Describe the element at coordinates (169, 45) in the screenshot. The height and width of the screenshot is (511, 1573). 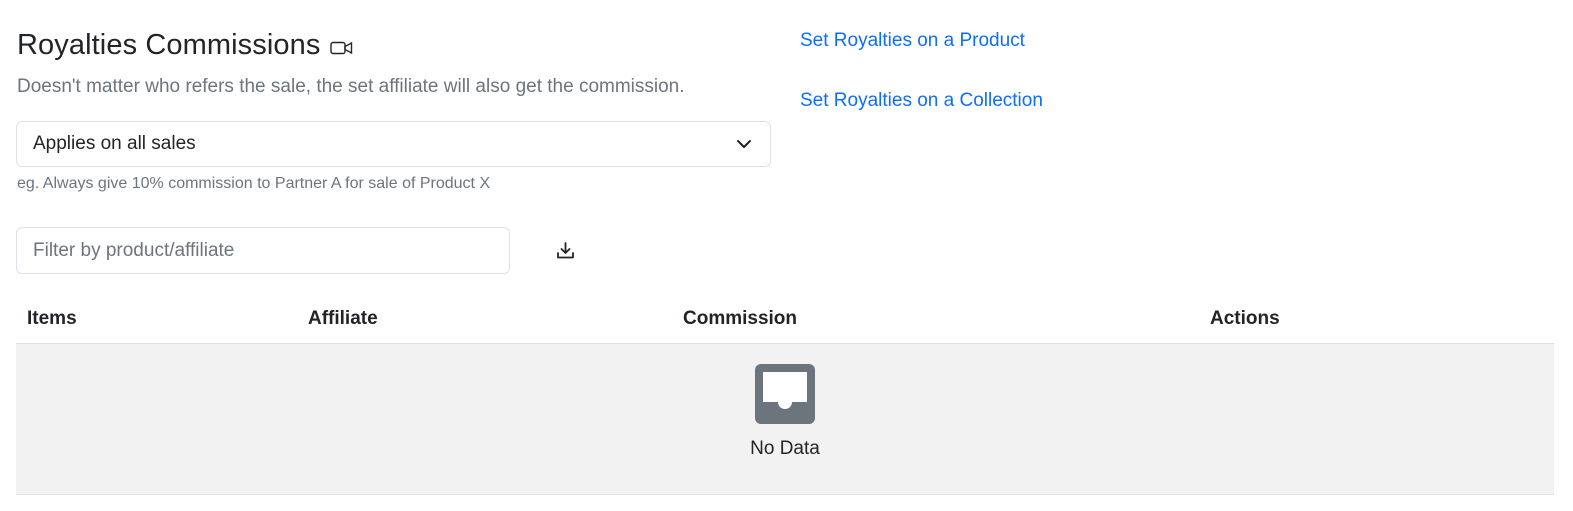
I see `page-title: Royalties Commissions` at that location.